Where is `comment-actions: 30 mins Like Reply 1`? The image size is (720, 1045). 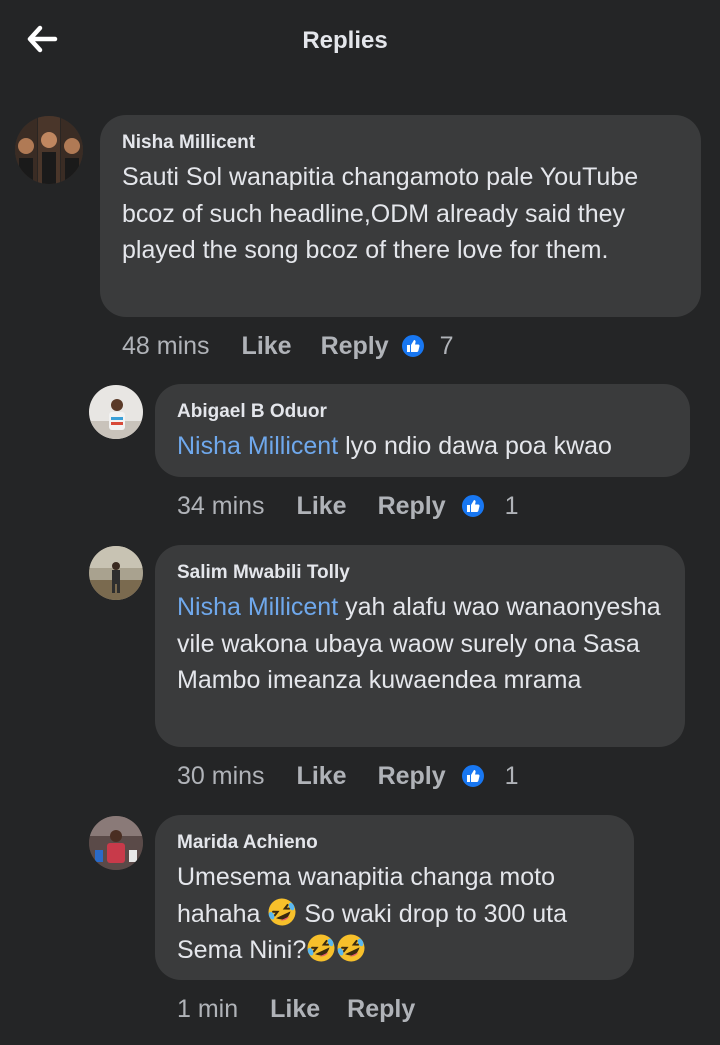
comment-actions: 30 mins Like Reply 1 is located at coordinates (348, 776).